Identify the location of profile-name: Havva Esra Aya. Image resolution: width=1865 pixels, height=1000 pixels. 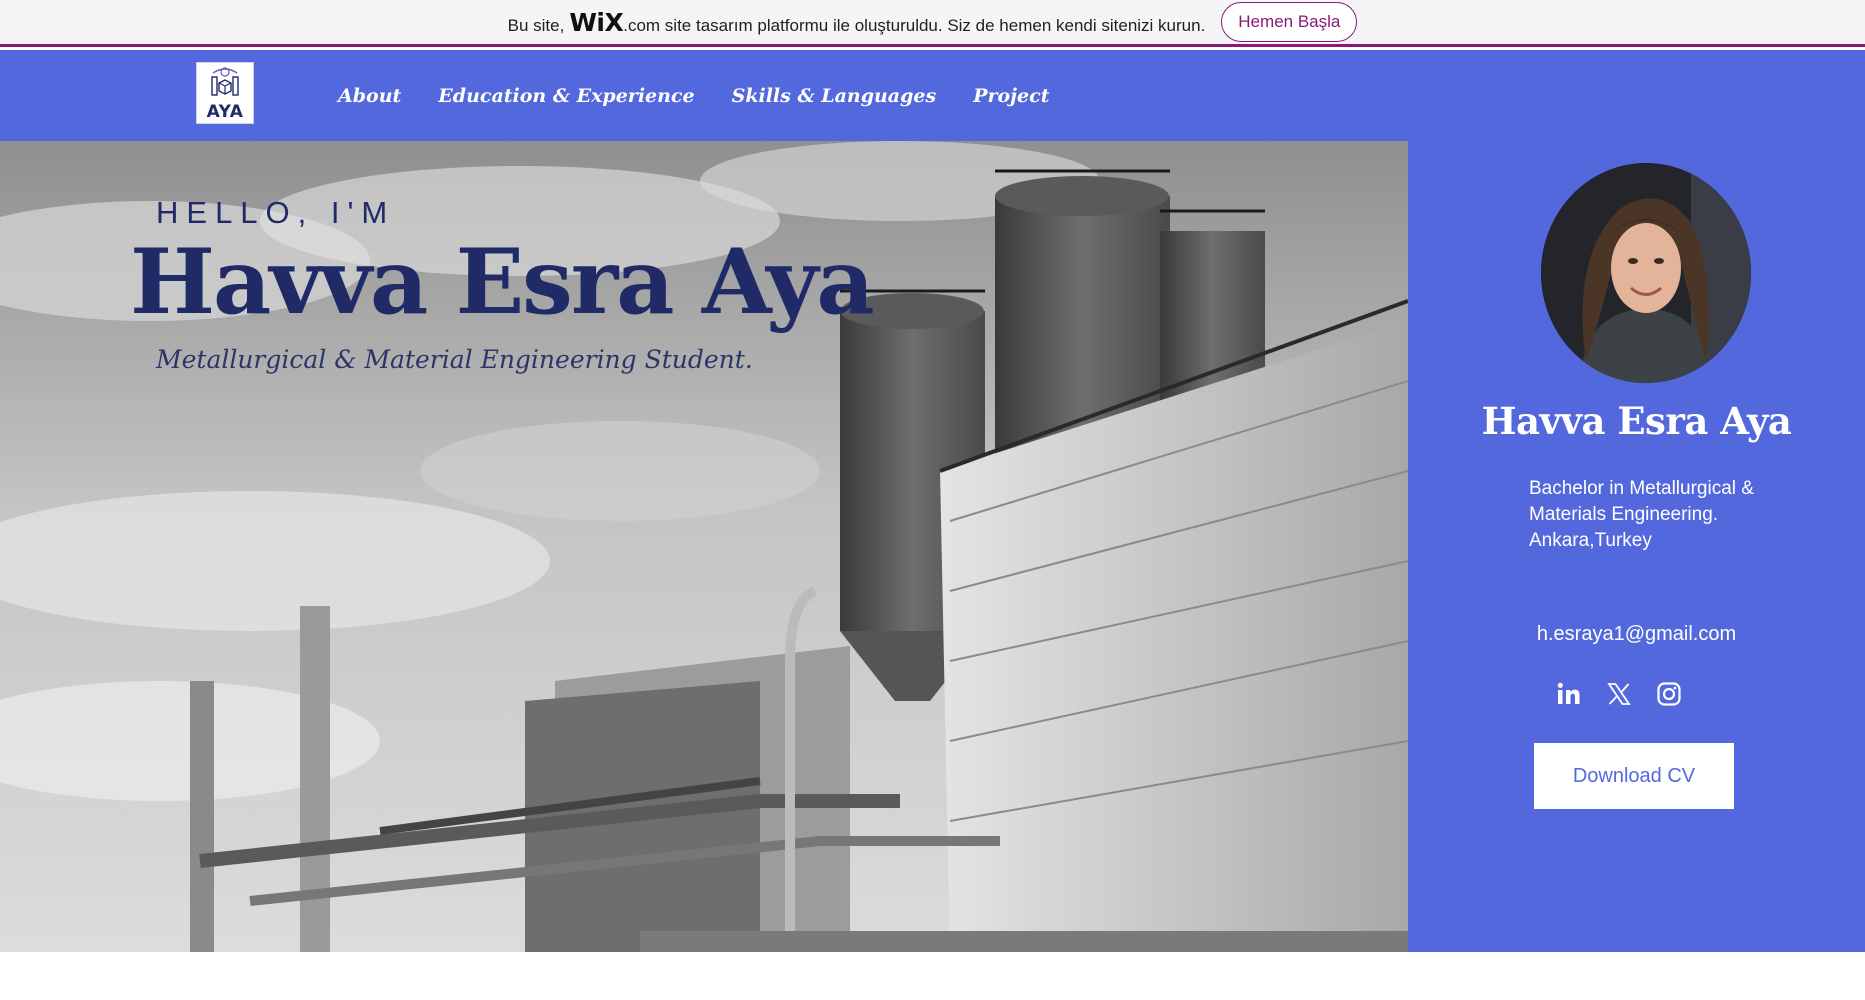
(1636, 421).